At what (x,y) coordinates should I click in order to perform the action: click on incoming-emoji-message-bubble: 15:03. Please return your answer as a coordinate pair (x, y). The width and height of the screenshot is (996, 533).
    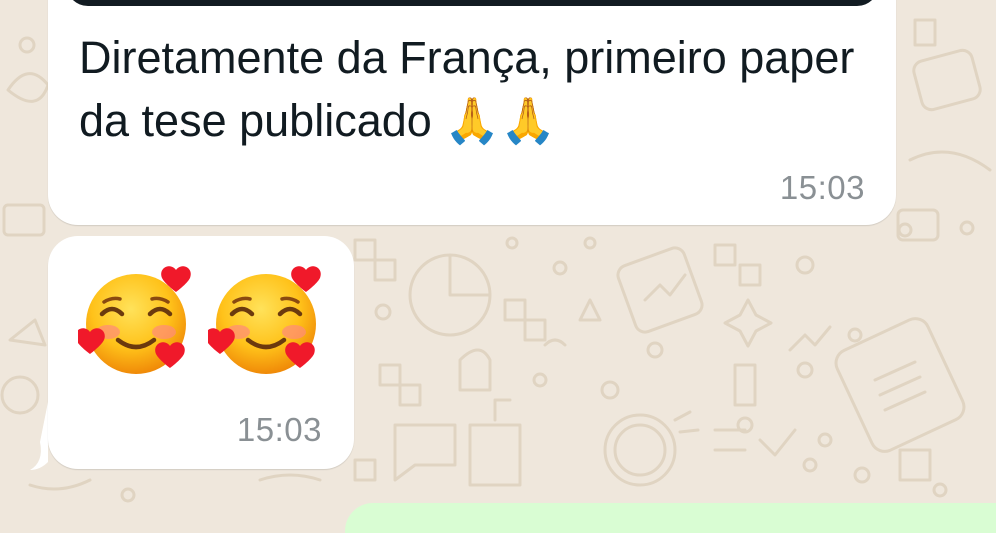
    Looking at the image, I should click on (201, 352).